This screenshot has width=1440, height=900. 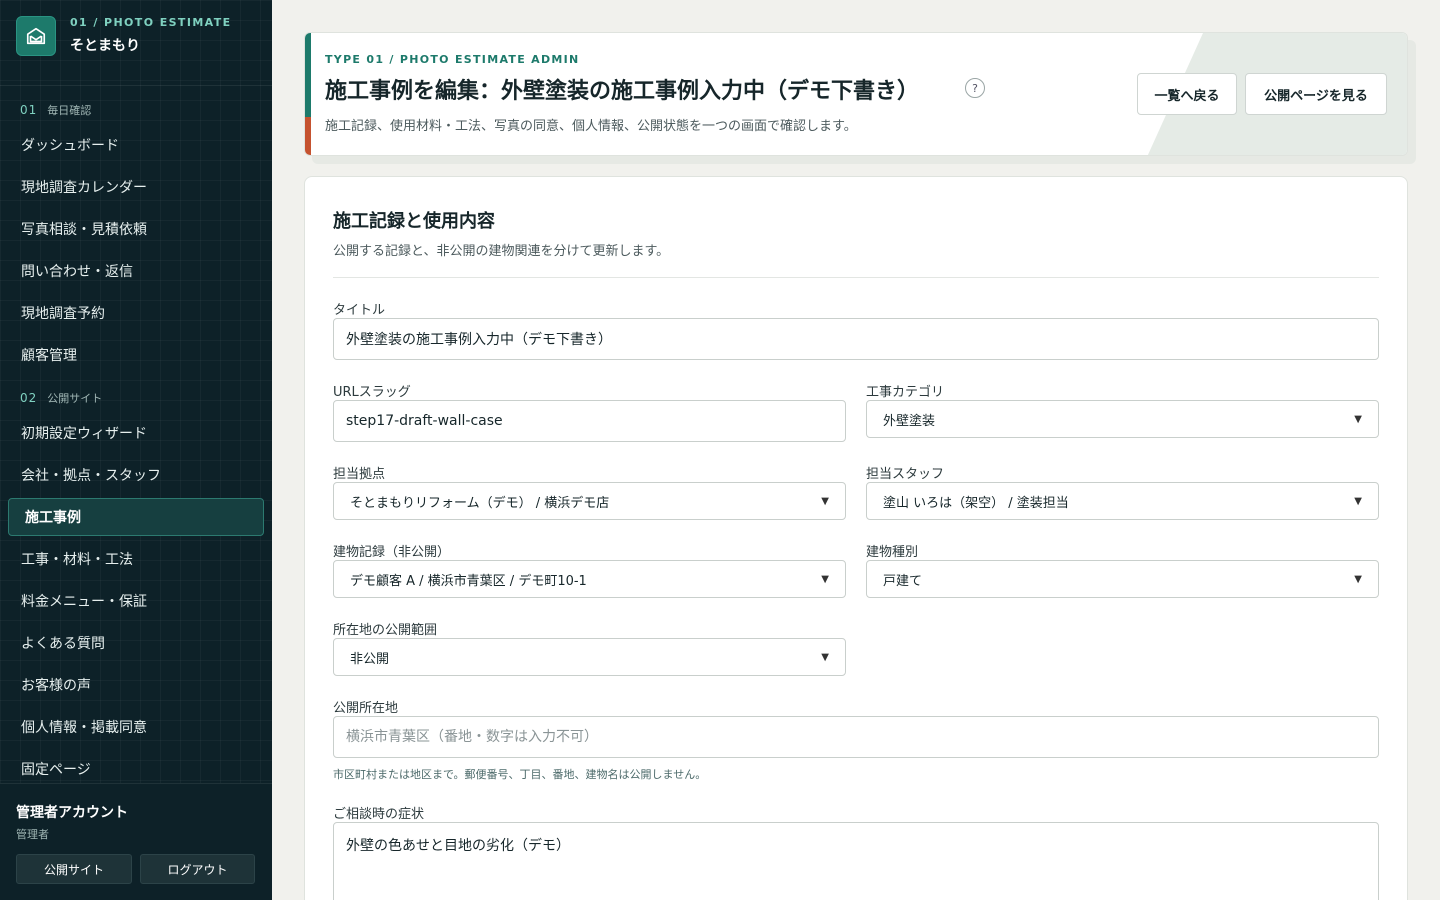 I want to click on nav-group-label: 毎日確認, so click(x=69, y=110).